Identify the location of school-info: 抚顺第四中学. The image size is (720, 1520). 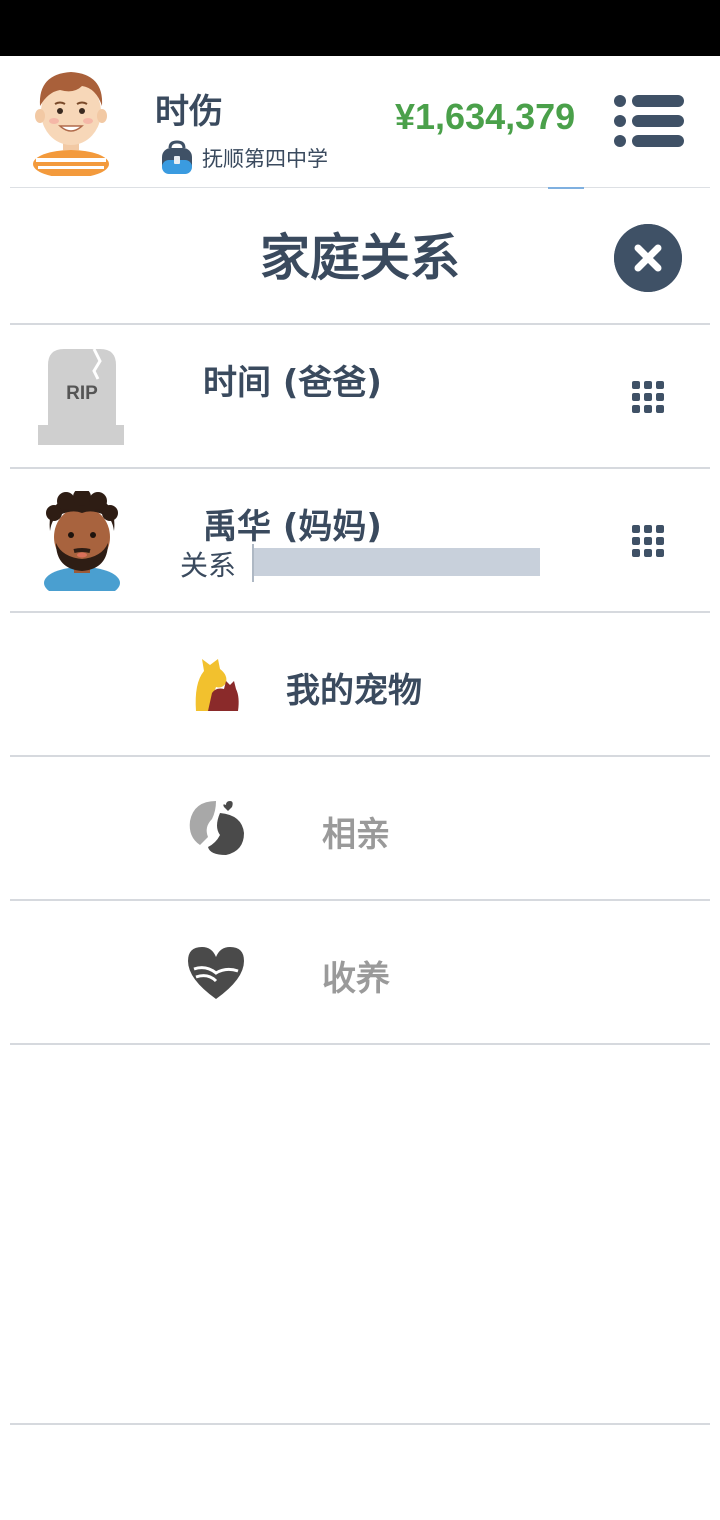
(244, 158).